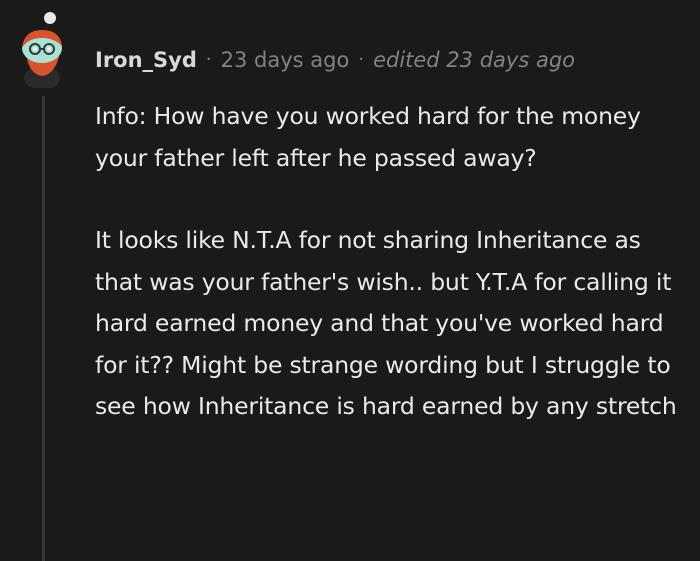 Image resolution: width=700 pixels, height=561 pixels. What do you see at coordinates (285, 60) in the screenshot?
I see `post-time: 23 days ago` at bounding box center [285, 60].